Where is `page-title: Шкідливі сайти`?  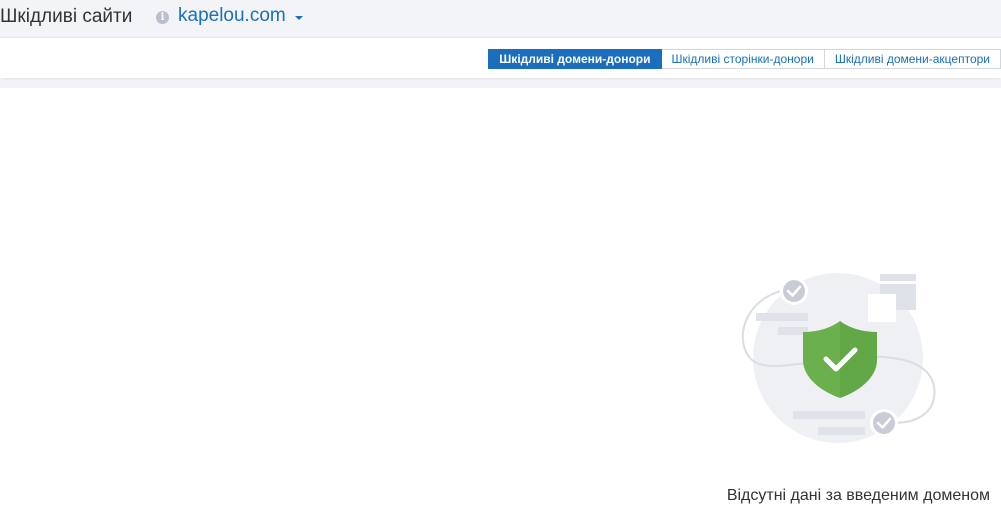
page-title: Шкідливі сайти is located at coordinates (66, 16).